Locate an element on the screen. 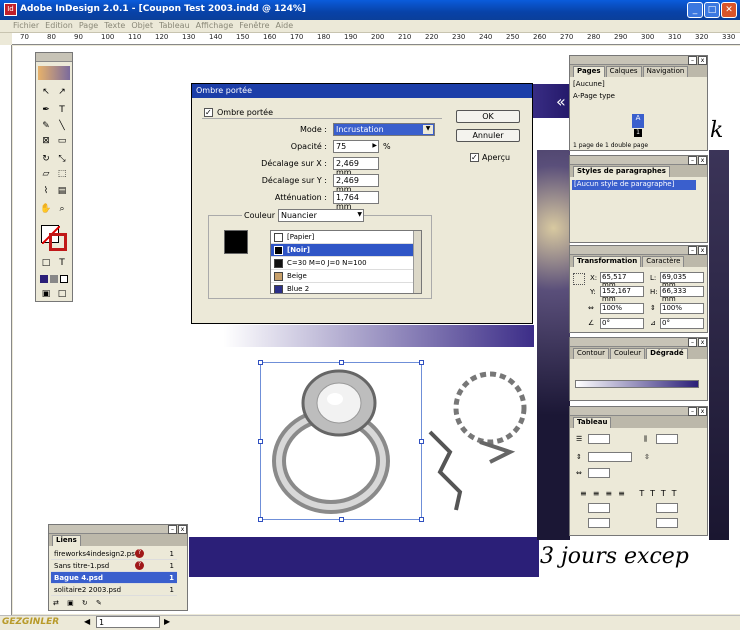 This screenshot has height=630, width=740. rectangle-tool-icon: ▭ is located at coordinates (62, 141).